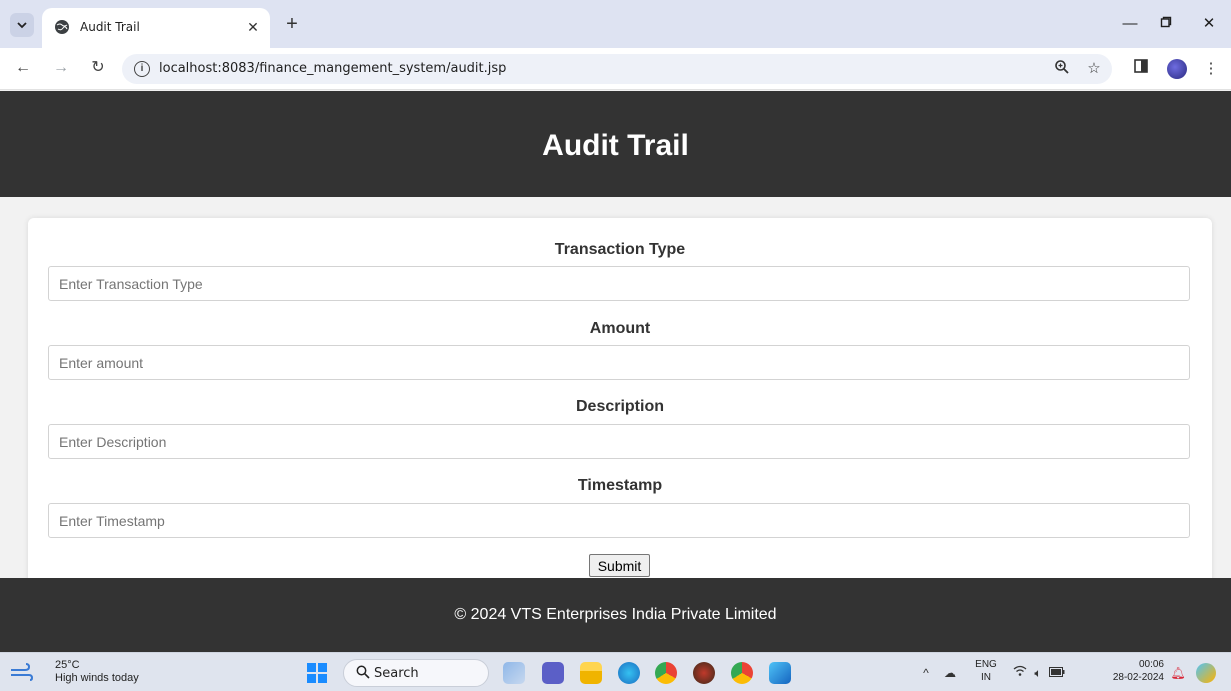 The width and height of the screenshot is (1231, 691). Describe the element at coordinates (704, 673) in the screenshot. I see `app-emblem-icon` at that location.